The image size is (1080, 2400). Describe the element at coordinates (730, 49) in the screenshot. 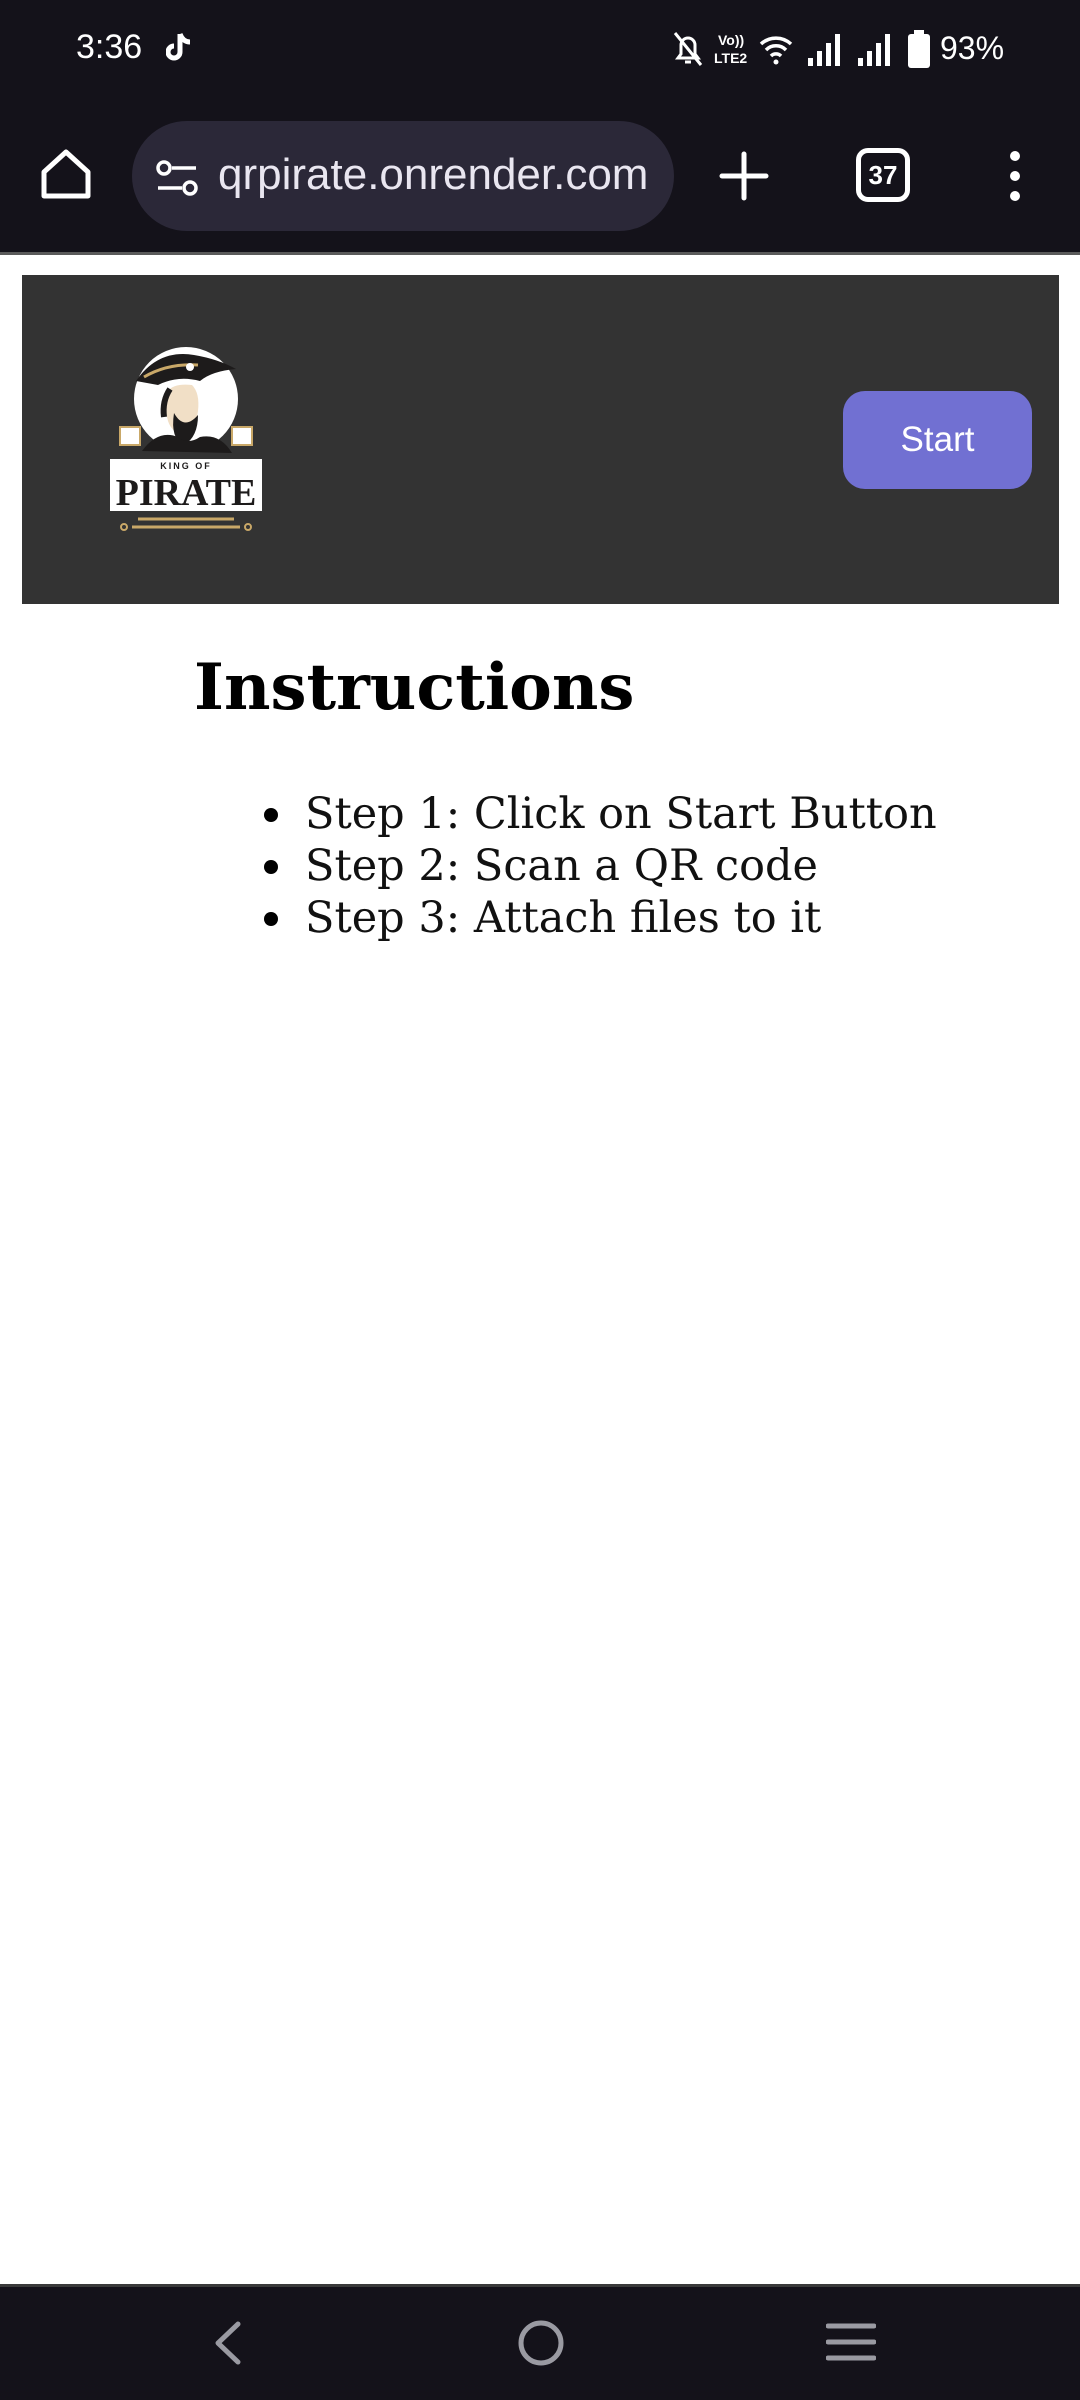

I see `volte-icon: Vo)) LTE2` at that location.